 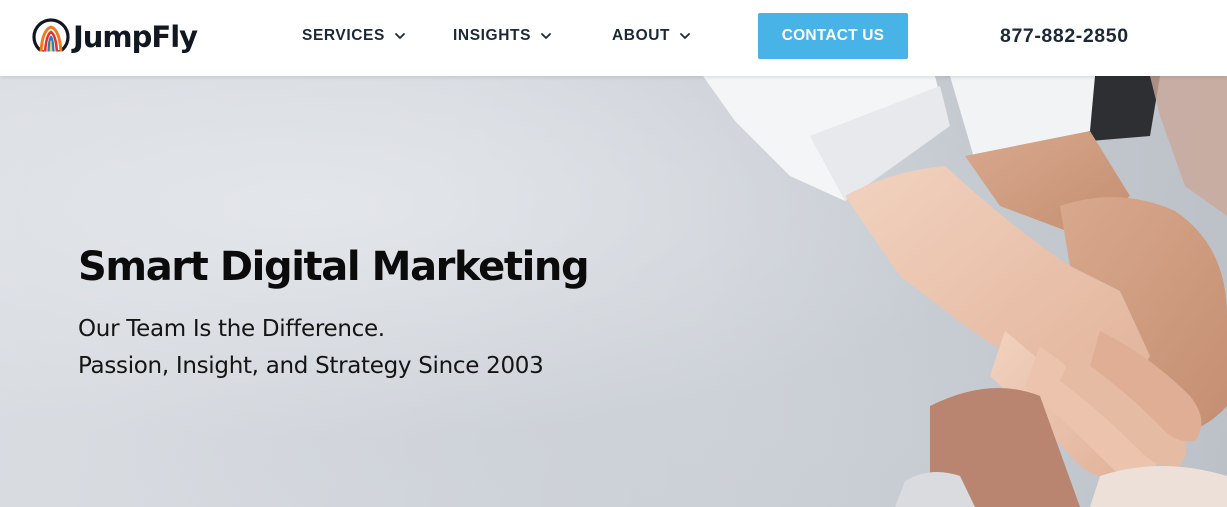 I want to click on contact-us-button: CONTACT US, so click(x=833, y=36).